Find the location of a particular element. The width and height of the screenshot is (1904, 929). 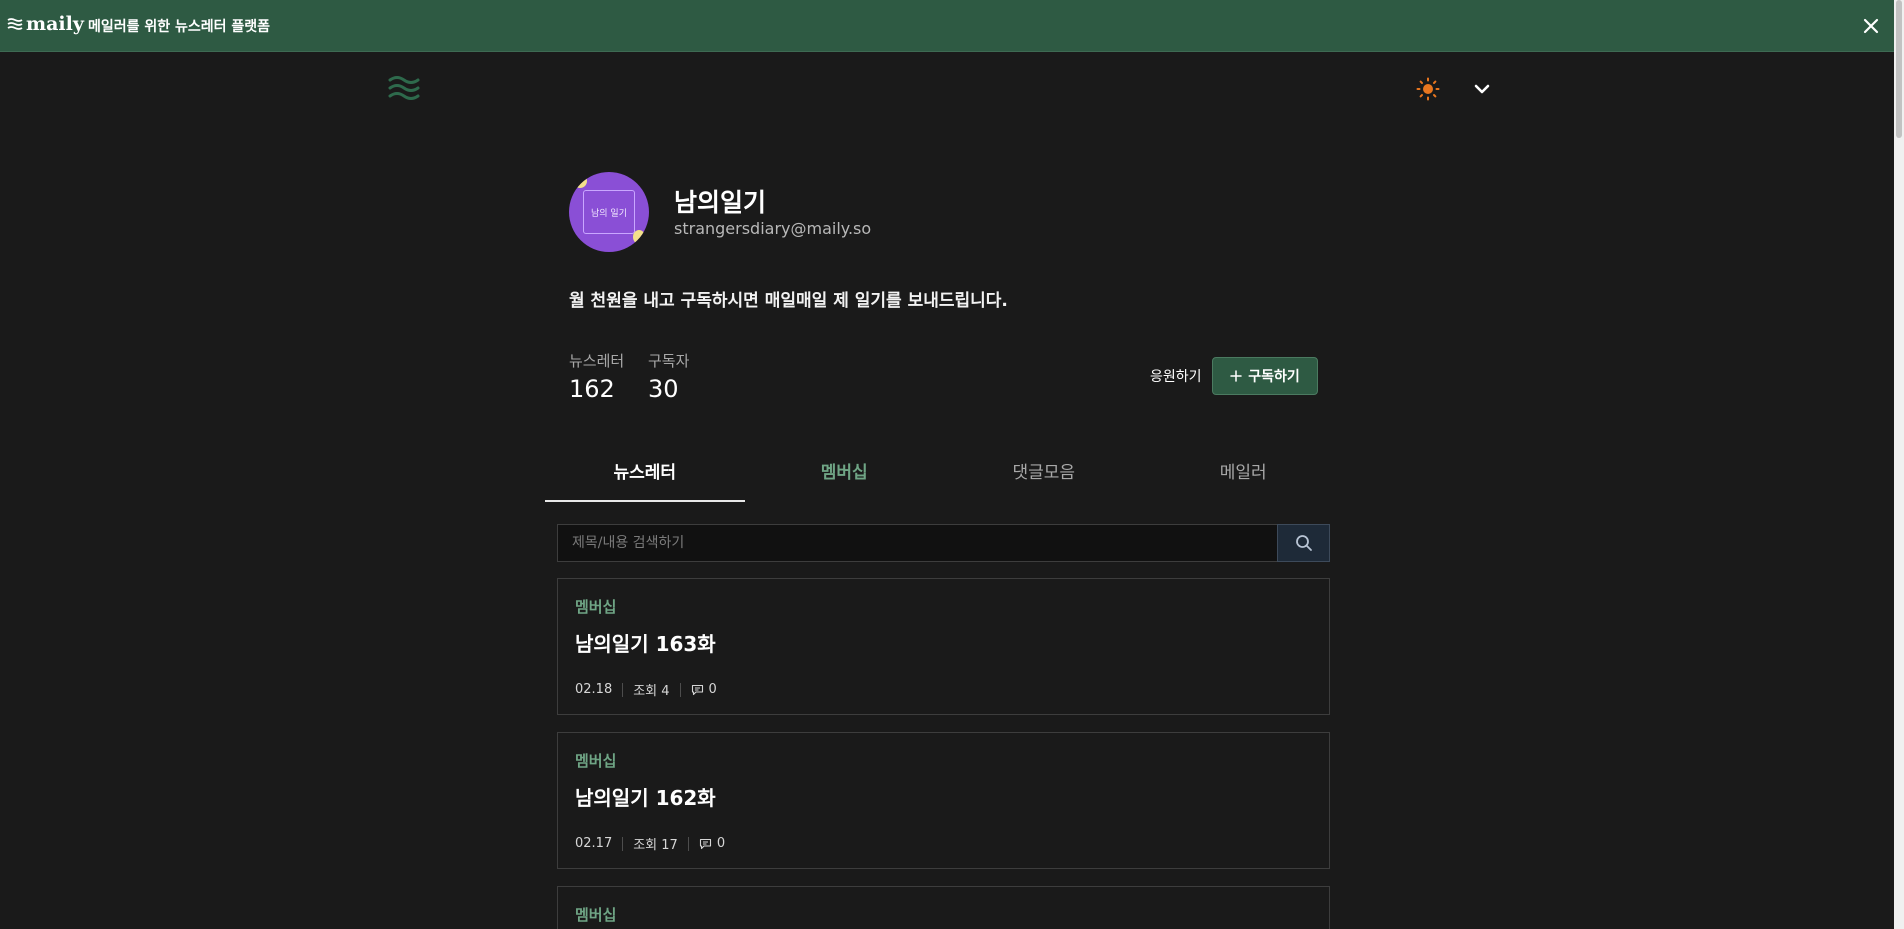

support-button: 응원하기 is located at coordinates (1176, 376).